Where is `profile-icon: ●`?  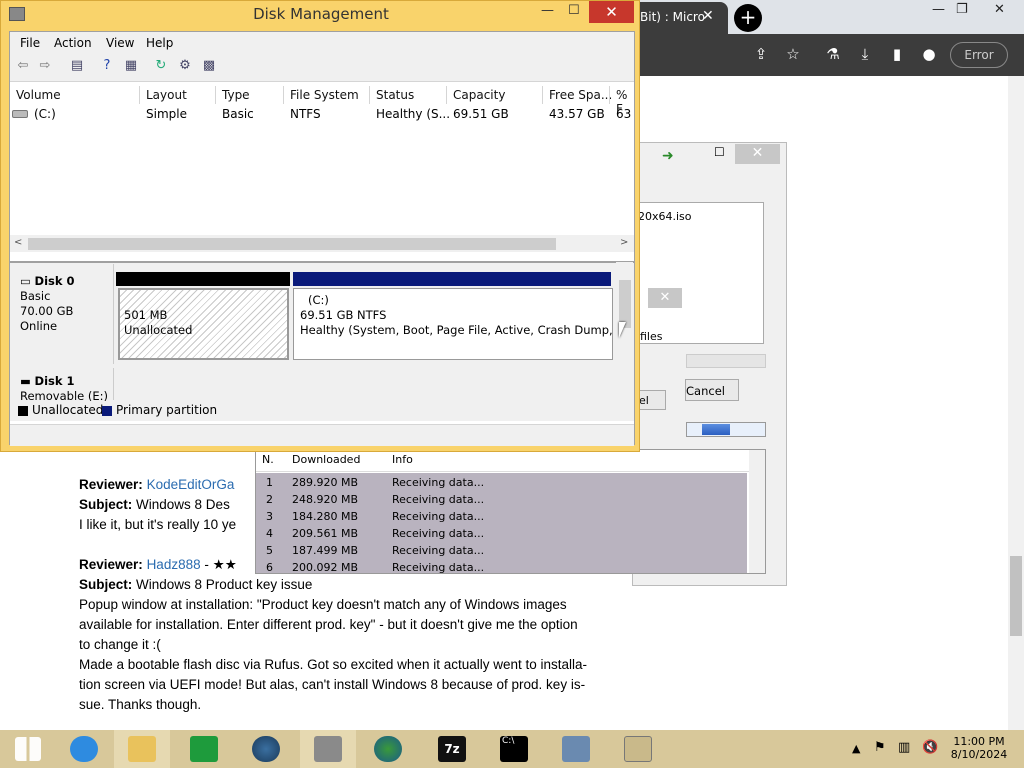
profile-icon: ● is located at coordinates (929, 55).